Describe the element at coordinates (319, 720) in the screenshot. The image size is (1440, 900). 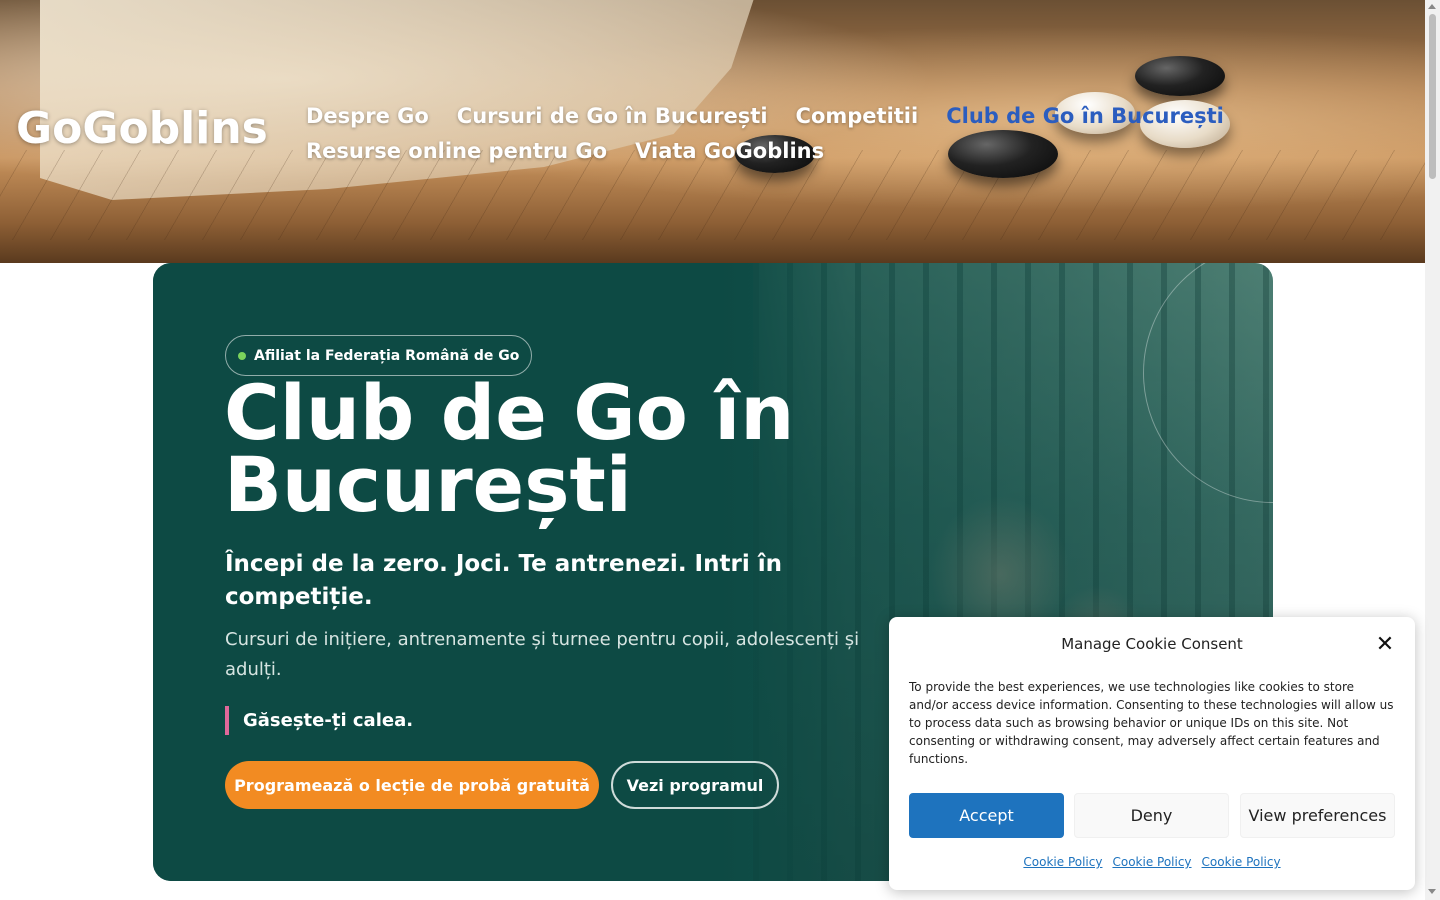
I see `hero-tagline: Găsește-ți calea.` at that location.